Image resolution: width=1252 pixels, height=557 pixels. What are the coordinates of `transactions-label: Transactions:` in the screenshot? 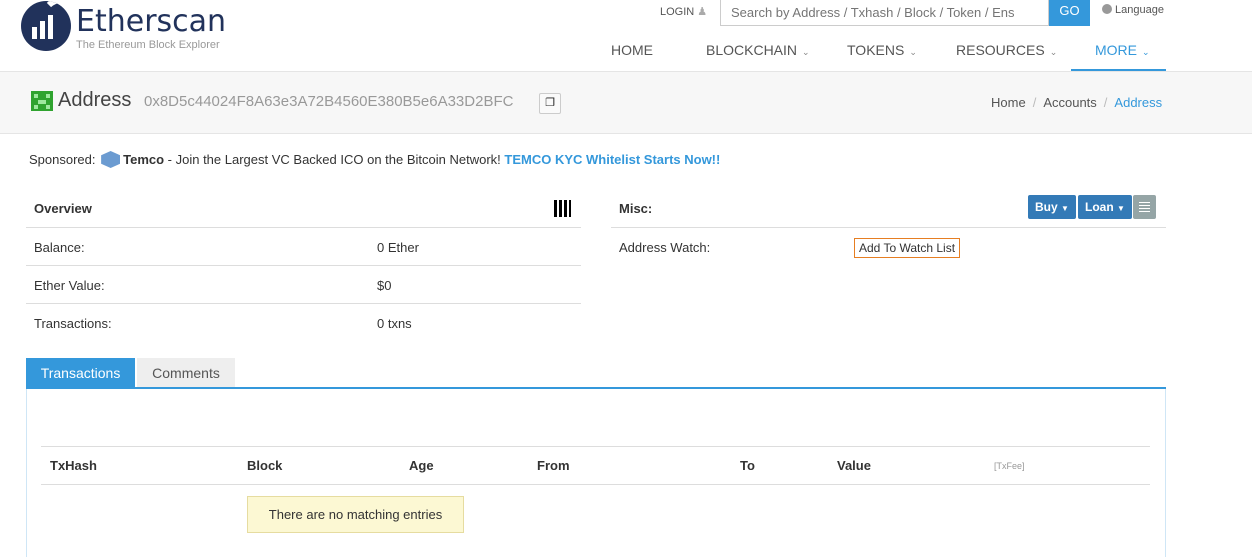 It's located at (73, 323).